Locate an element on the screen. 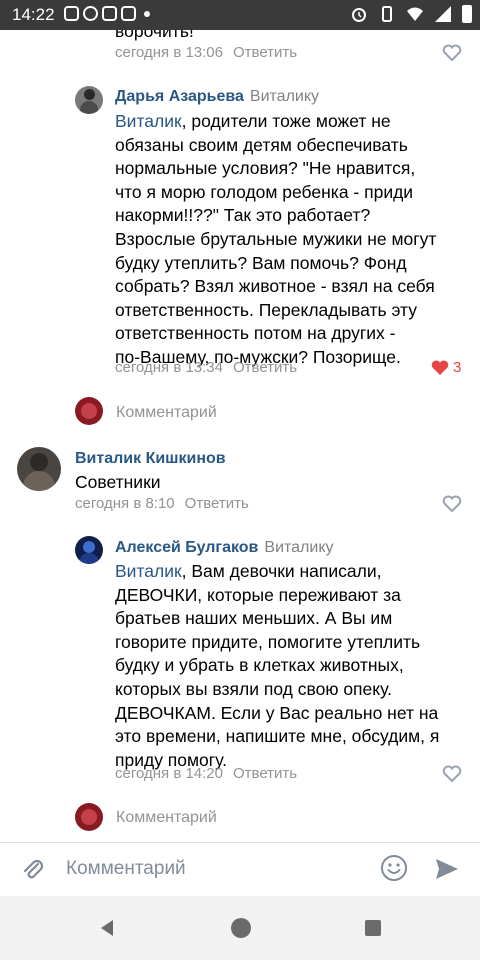 The image size is (480, 960). instagram-icon is located at coordinates (109, 13).